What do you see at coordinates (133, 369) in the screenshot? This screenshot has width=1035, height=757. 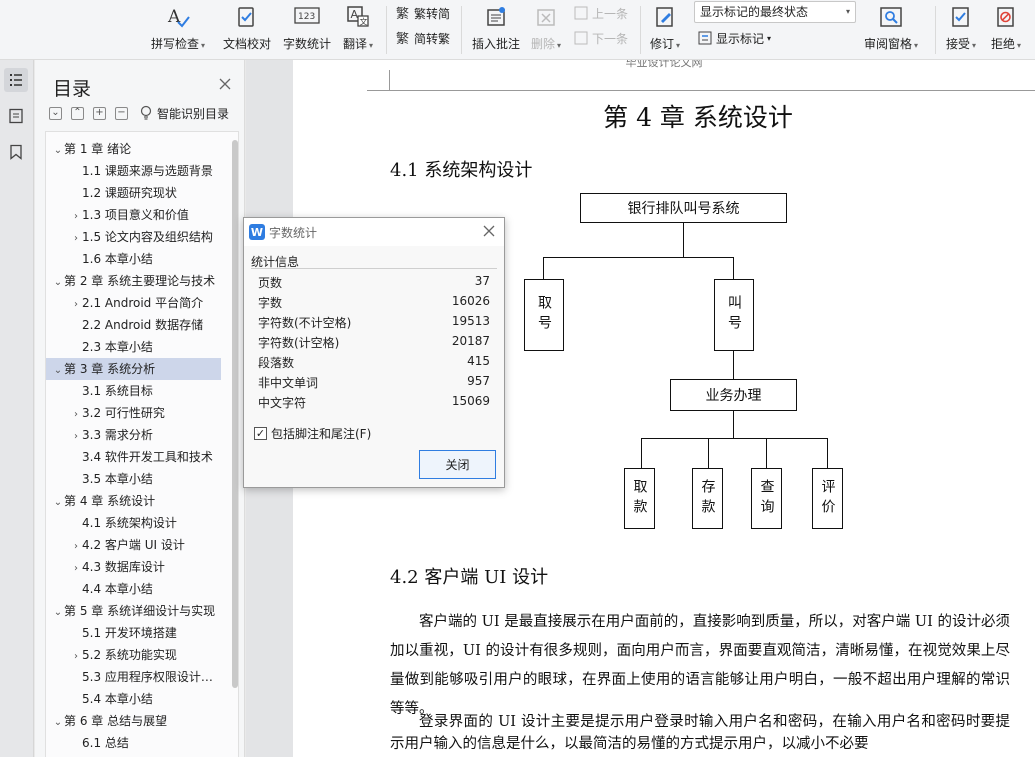 I see `toc-item: ⌄ 第 3 章 系统分析` at bounding box center [133, 369].